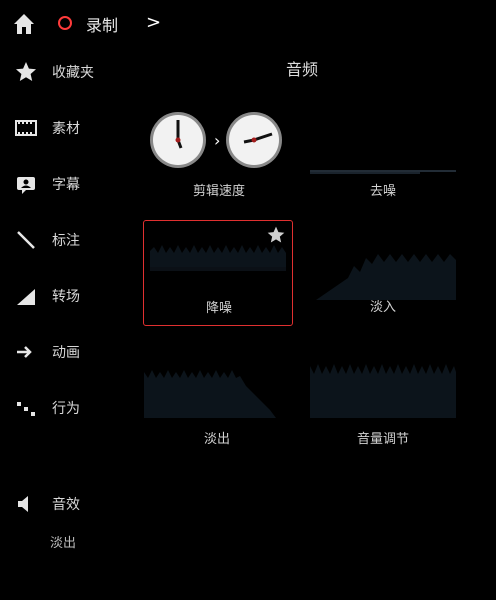 The height and width of the screenshot is (600, 496). I want to click on sidebar-item-captions: 字幕, so click(63, 184).